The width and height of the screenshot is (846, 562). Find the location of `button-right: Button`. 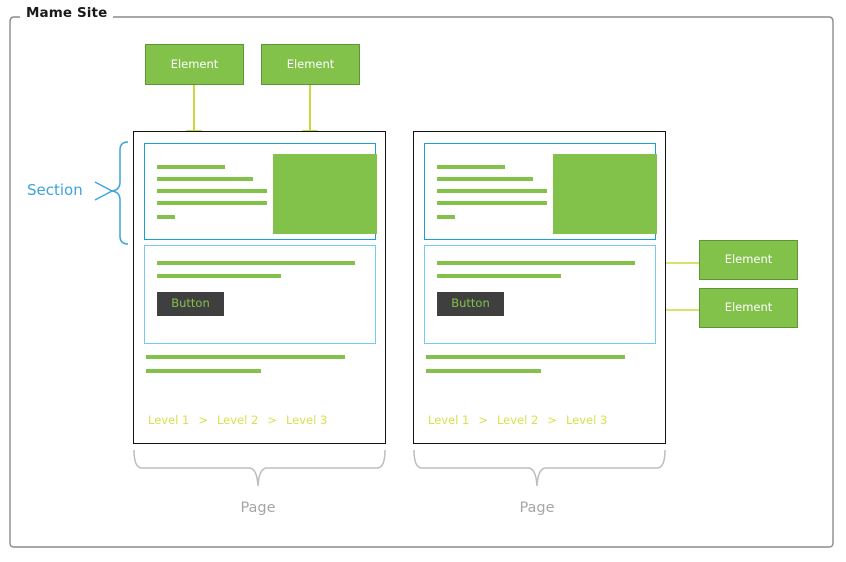

button-right: Button is located at coordinates (470, 304).